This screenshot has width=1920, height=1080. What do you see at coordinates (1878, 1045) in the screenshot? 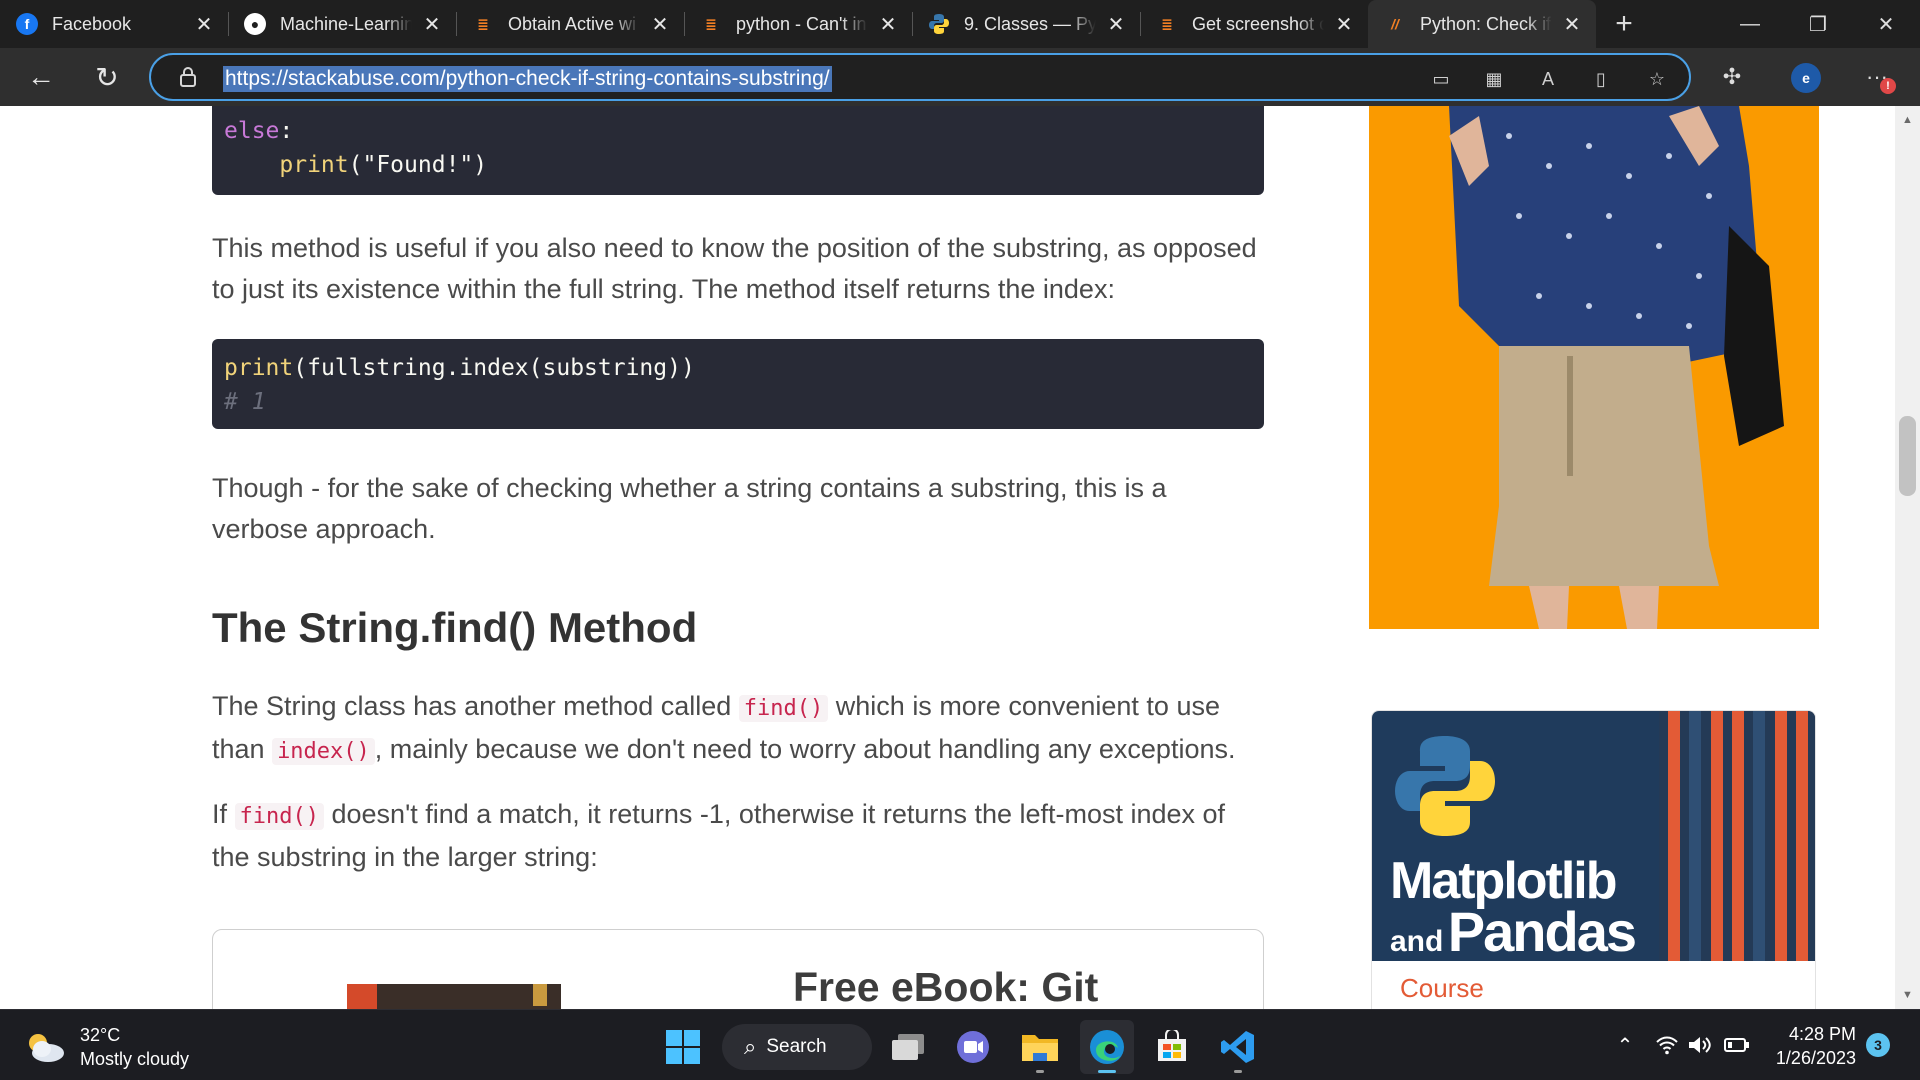
I see `notification-badge: 3` at bounding box center [1878, 1045].